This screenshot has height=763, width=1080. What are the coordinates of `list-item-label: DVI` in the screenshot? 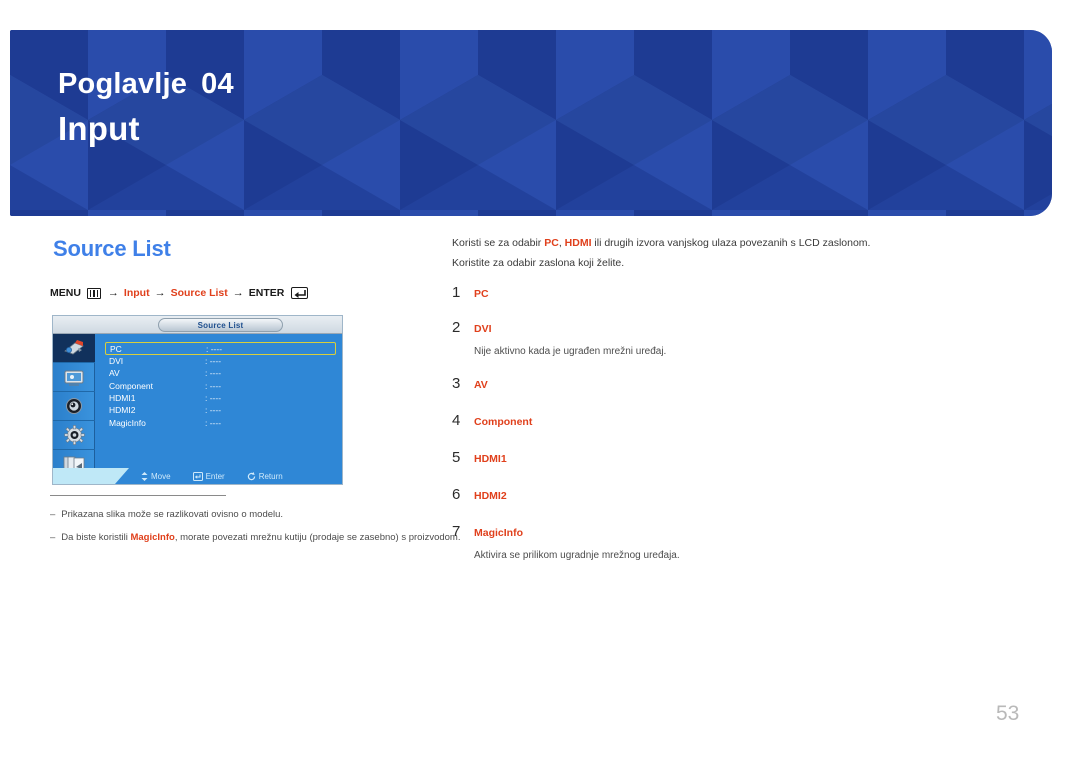 It's located at (483, 329).